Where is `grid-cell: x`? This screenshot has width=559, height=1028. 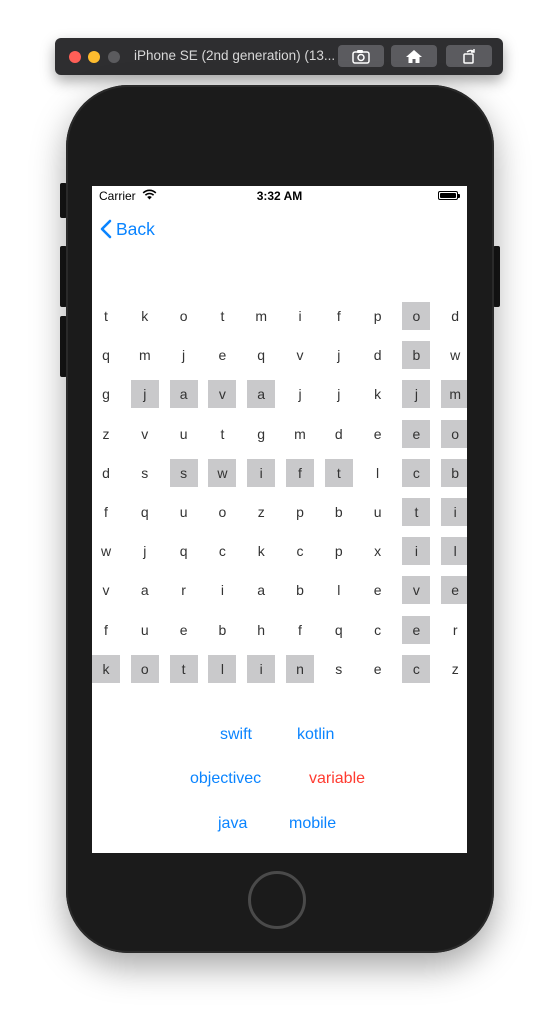 grid-cell: x is located at coordinates (378, 551).